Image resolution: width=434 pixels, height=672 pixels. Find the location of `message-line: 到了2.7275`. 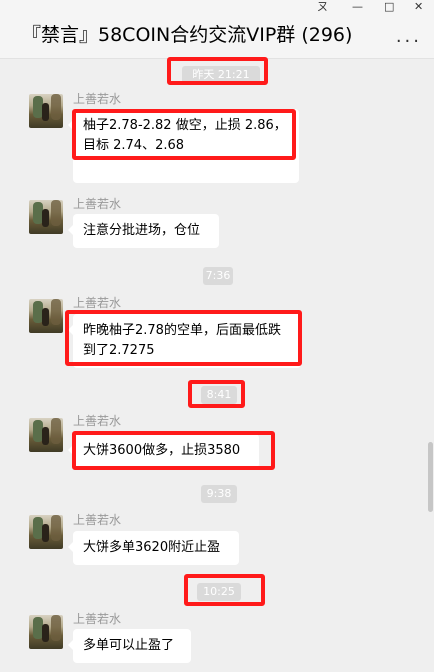

message-line: 到了2.7275 is located at coordinates (119, 350).